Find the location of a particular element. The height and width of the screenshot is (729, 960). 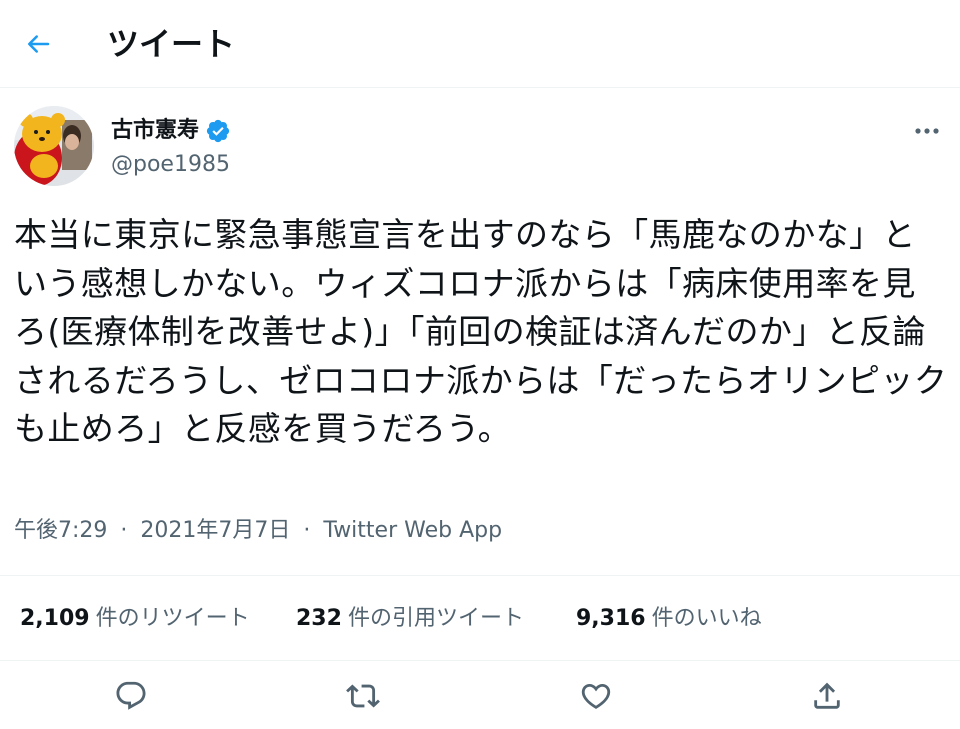

tweet-meta: 午後7:29 · 2021年7月7日 · Twitter Web App is located at coordinates (258, 531).